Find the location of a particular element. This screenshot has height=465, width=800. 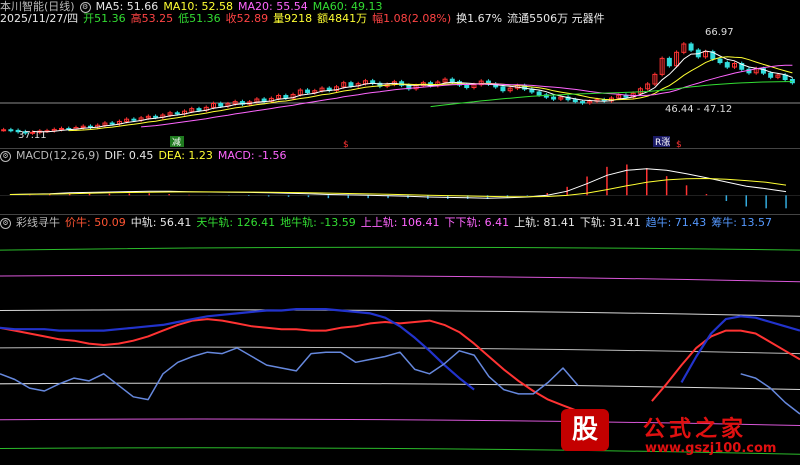

low-annotation: 37.11 is located at coordinates (32, 135).